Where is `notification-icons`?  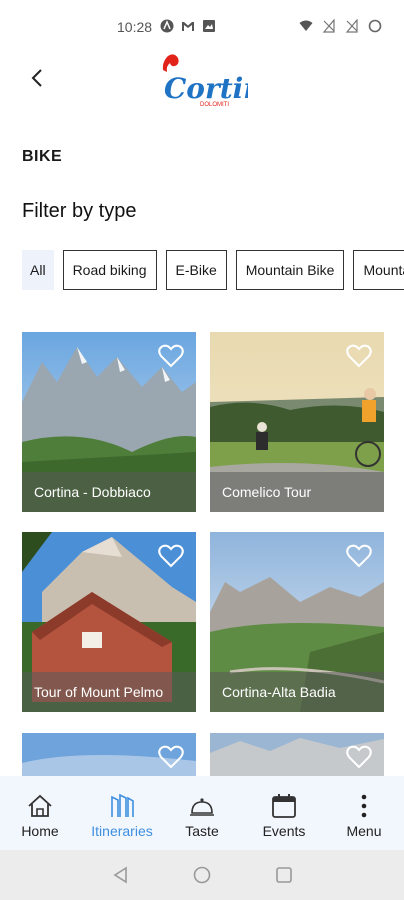 notification-icons is located at coordinates (188, 26).